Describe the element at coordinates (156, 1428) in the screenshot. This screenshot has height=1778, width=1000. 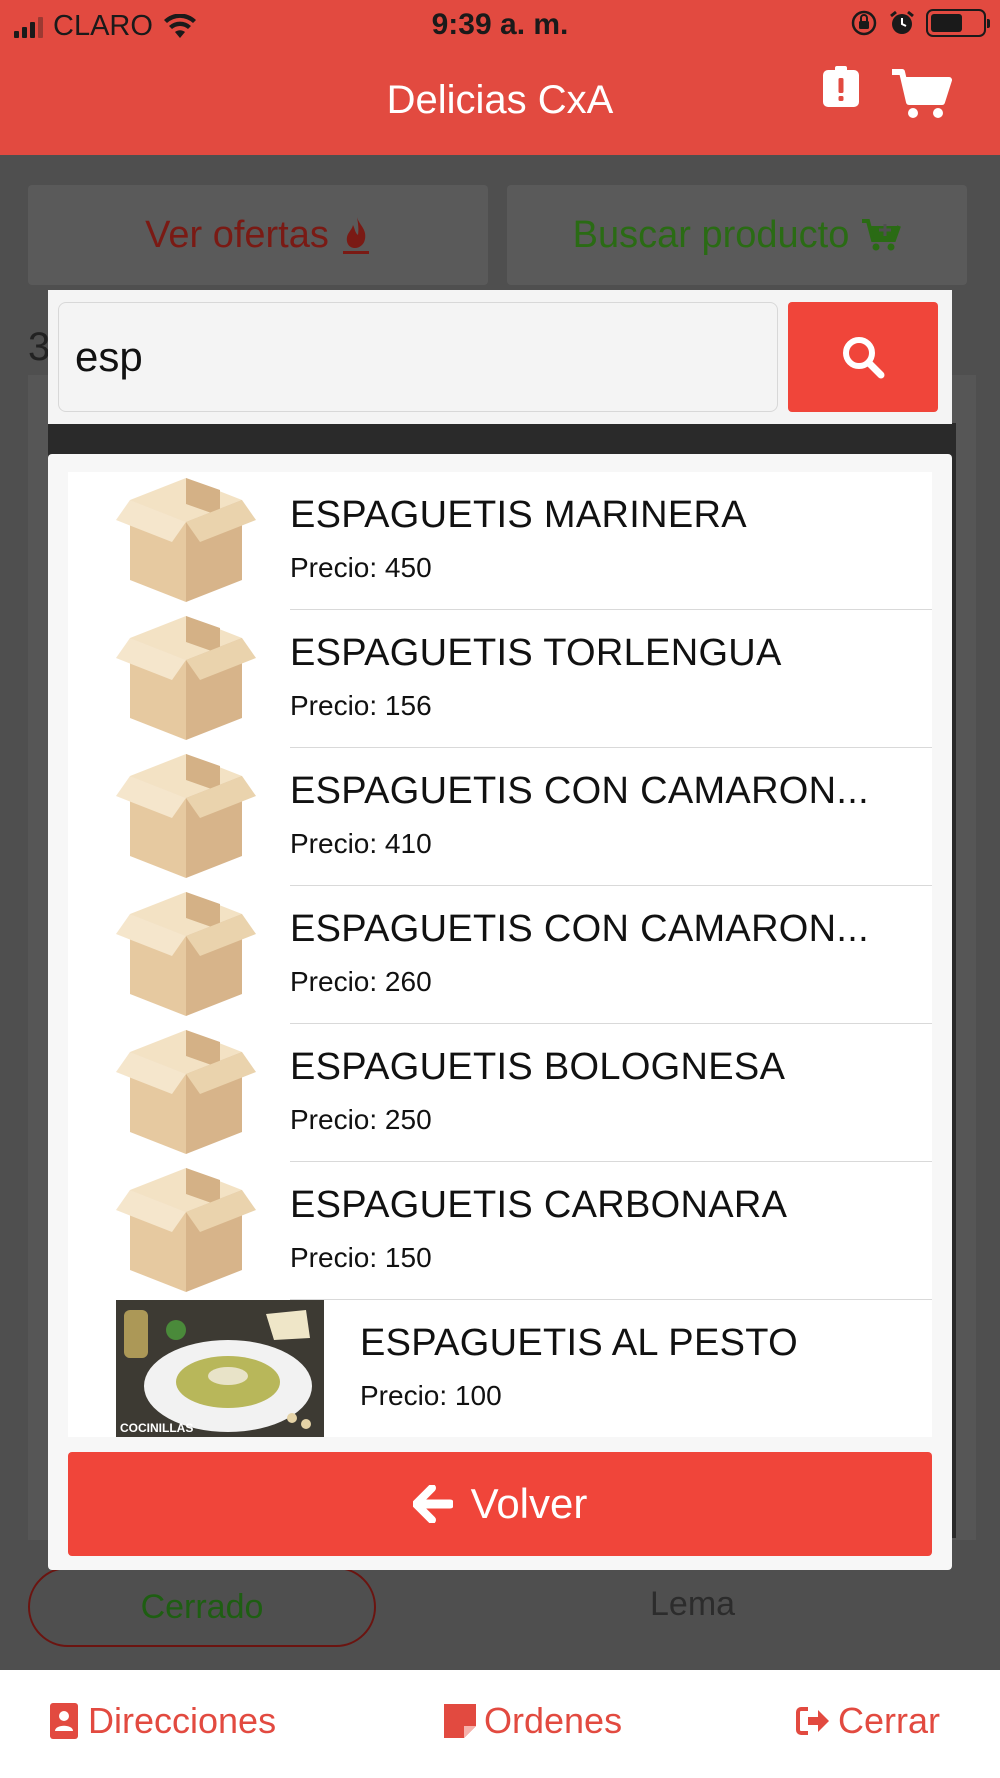
I see `photo-caption: COCINILLAS` at that location.